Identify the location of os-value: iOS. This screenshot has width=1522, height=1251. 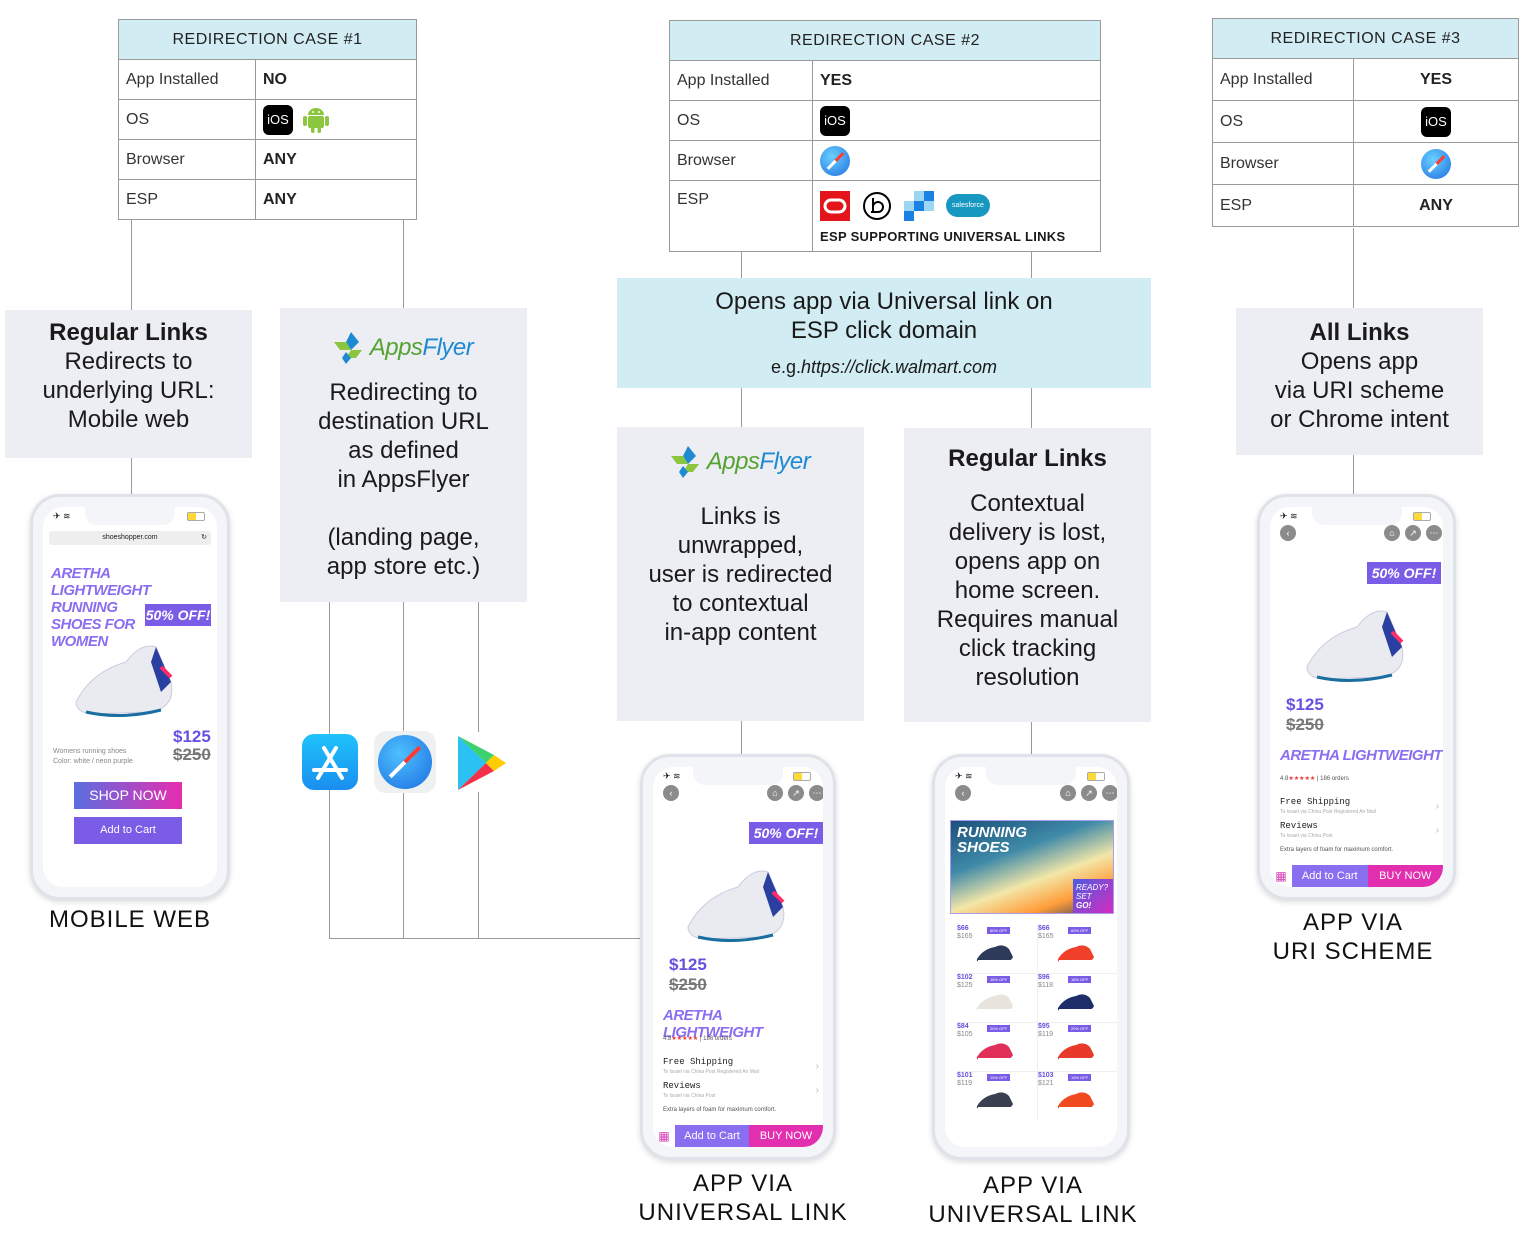
(1436, 121).